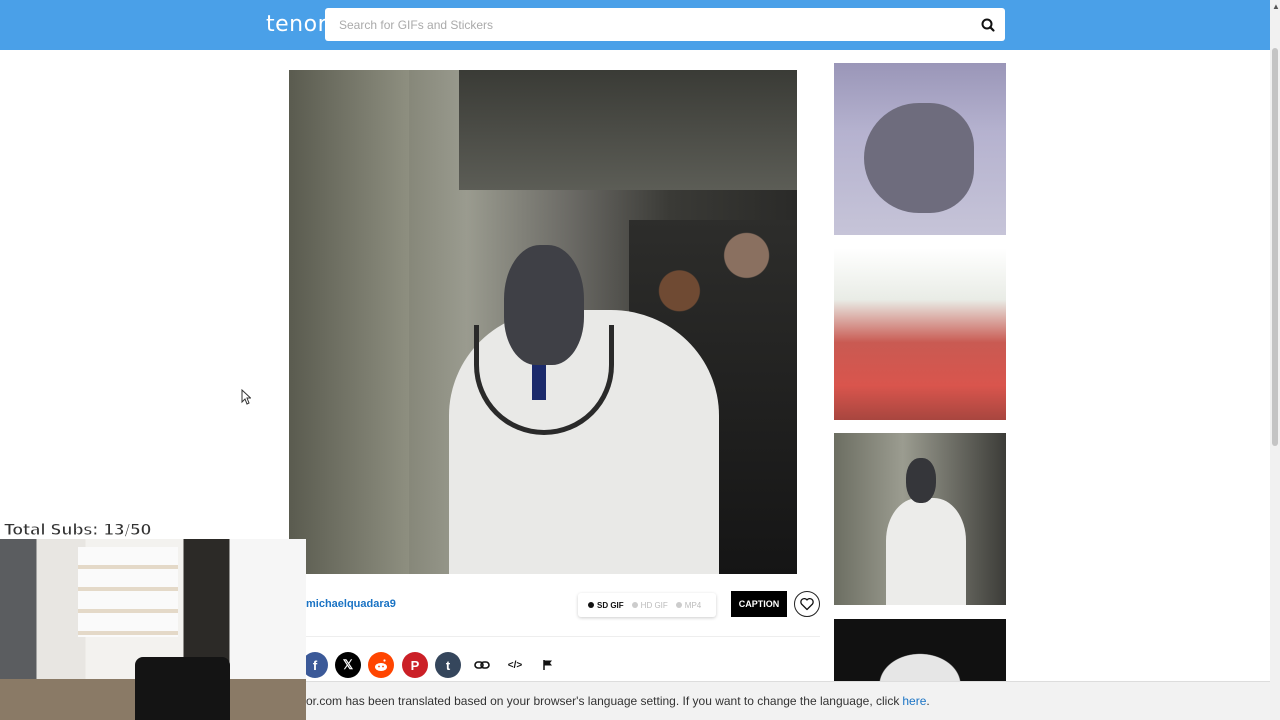 Image resolution: width=1280 pixels, height=720 pixels. I want to click on gif-pigeon-head, so click(544, 305).